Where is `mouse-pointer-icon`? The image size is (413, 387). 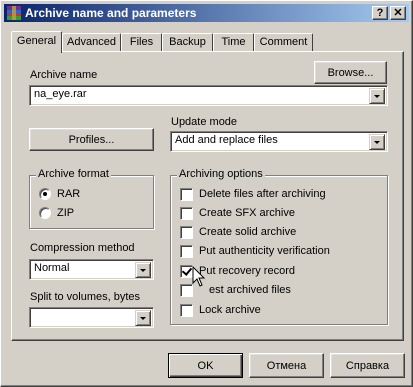 mouse-pointer-icon is located at coordinates (199, 276).